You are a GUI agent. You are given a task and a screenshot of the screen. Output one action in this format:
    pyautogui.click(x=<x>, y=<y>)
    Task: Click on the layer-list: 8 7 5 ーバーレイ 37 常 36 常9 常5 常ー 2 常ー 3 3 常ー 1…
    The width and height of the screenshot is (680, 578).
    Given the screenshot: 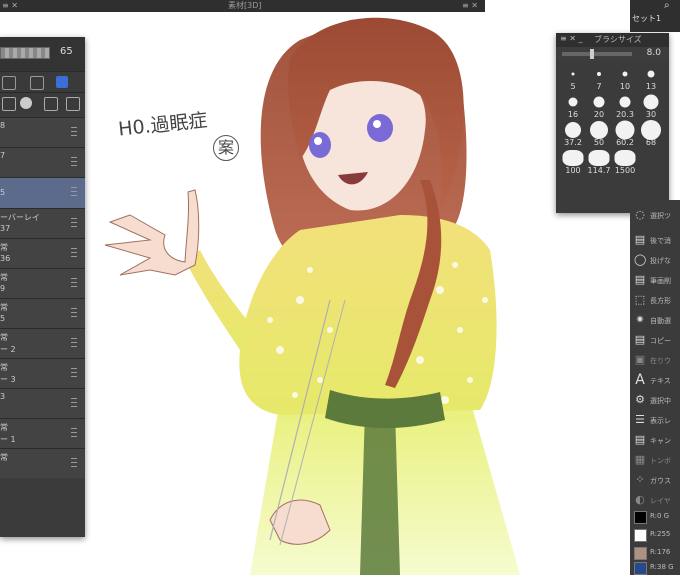 What is the action you would take?
    pyautogui.click(x=42, y=297)
    